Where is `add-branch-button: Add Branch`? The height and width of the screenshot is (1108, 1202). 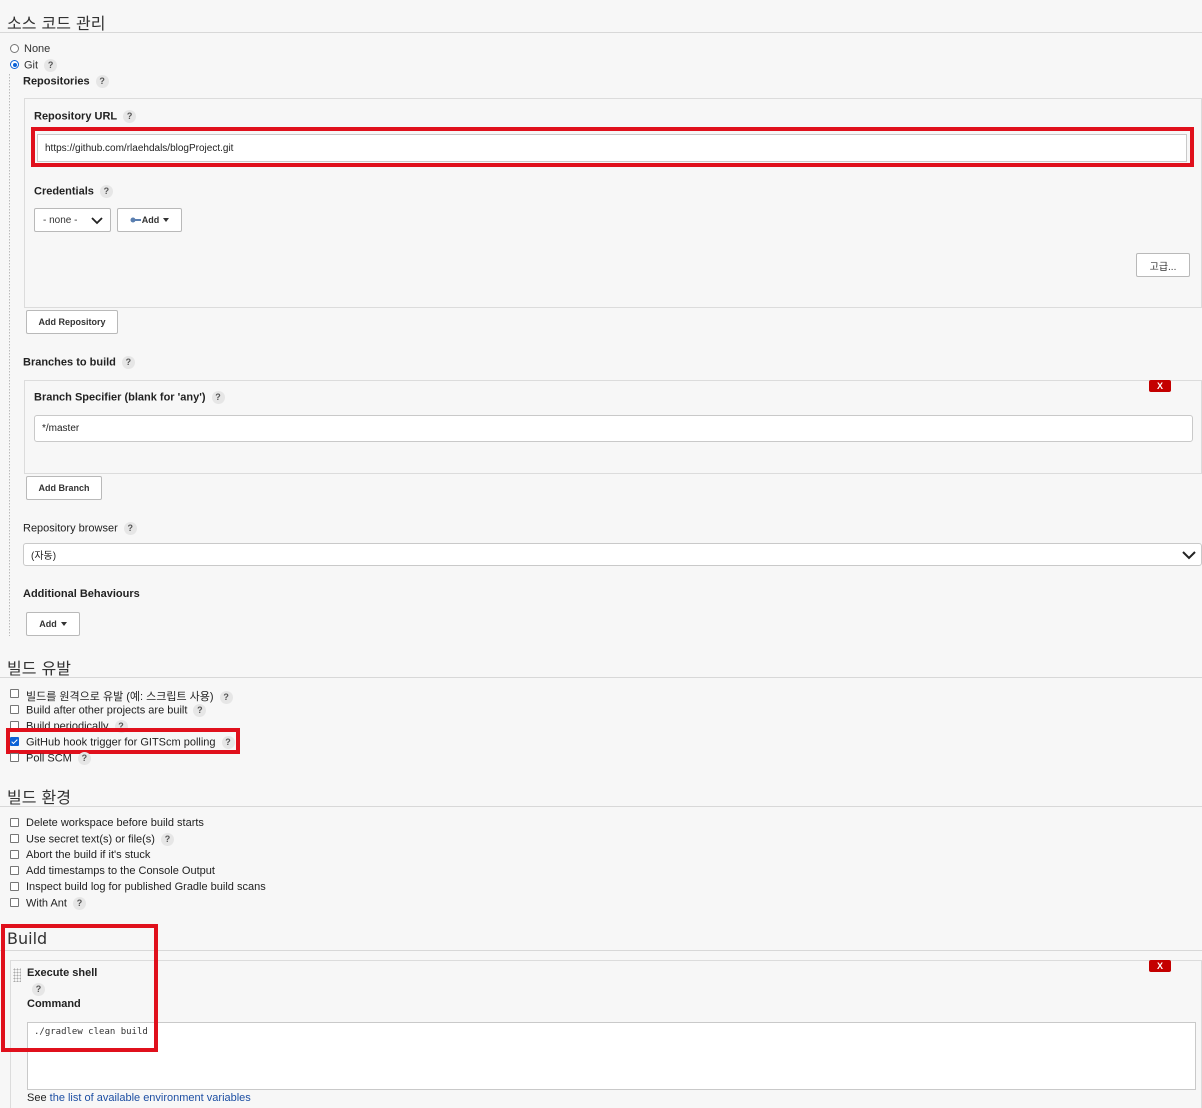
add-branch-button: Add Branch is located at coordinates (64, 488).